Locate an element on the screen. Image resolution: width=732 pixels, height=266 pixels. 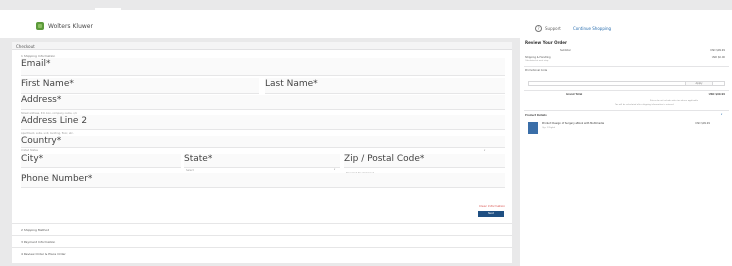
address-field is located at coordinates (263, 102).